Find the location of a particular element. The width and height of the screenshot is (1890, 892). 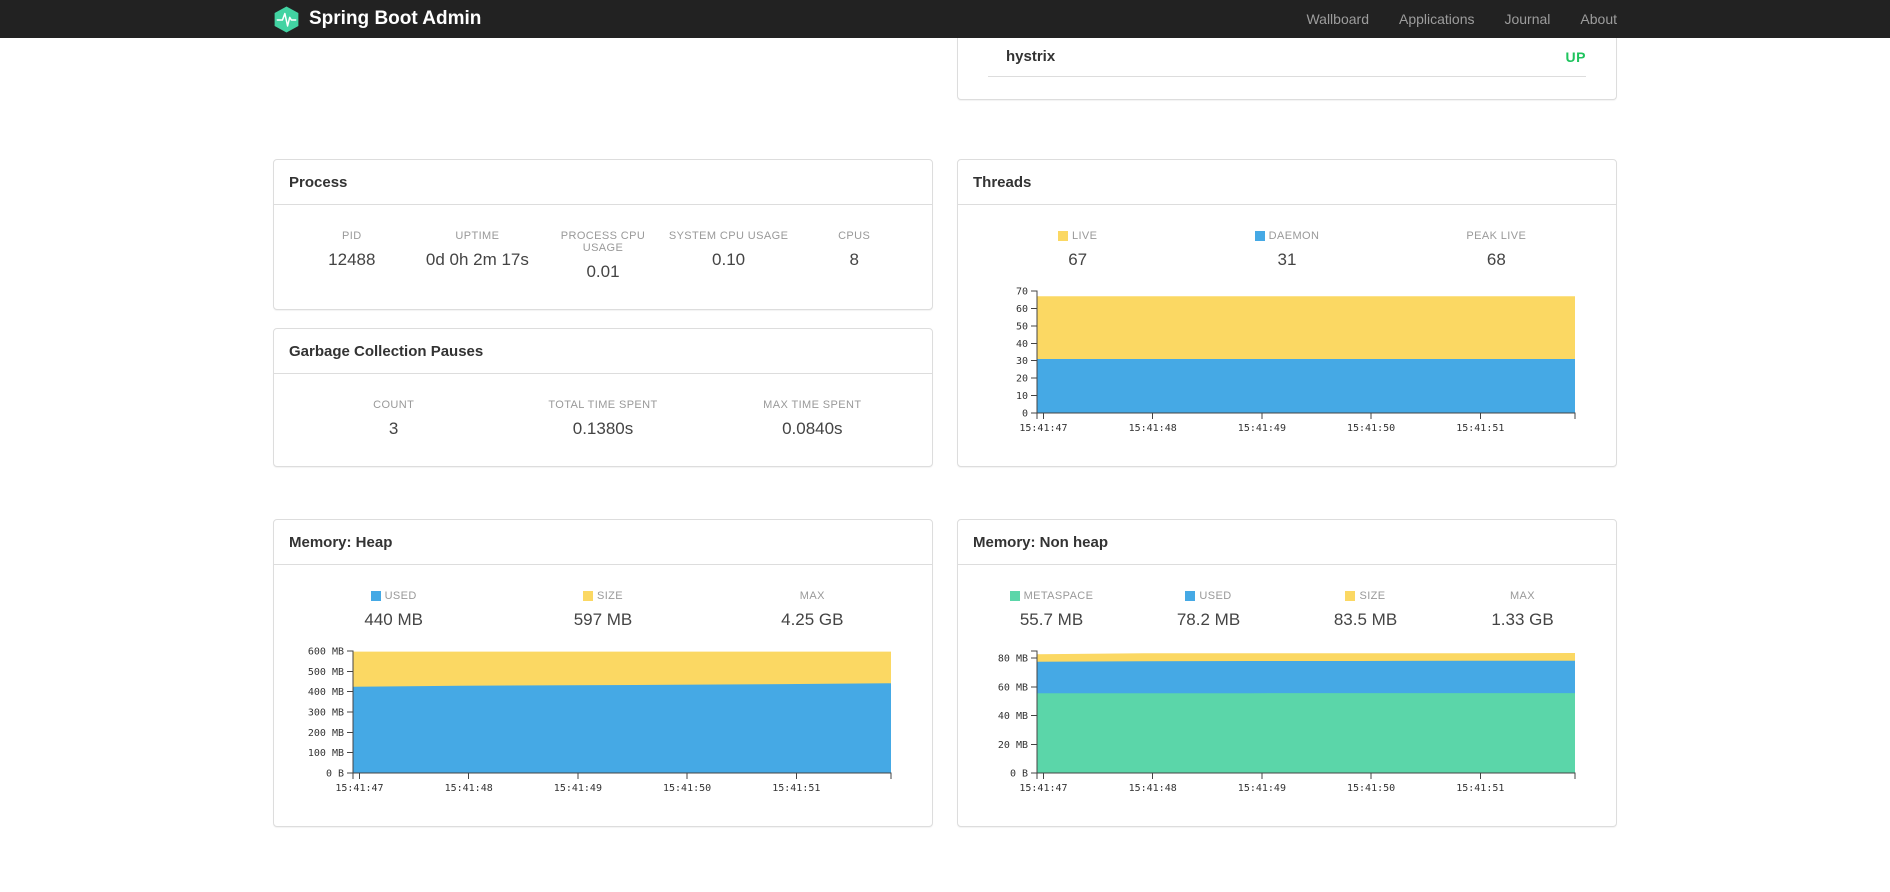

stat-label: TOTAL TIME SPENT is located at coordinates (602, 405).